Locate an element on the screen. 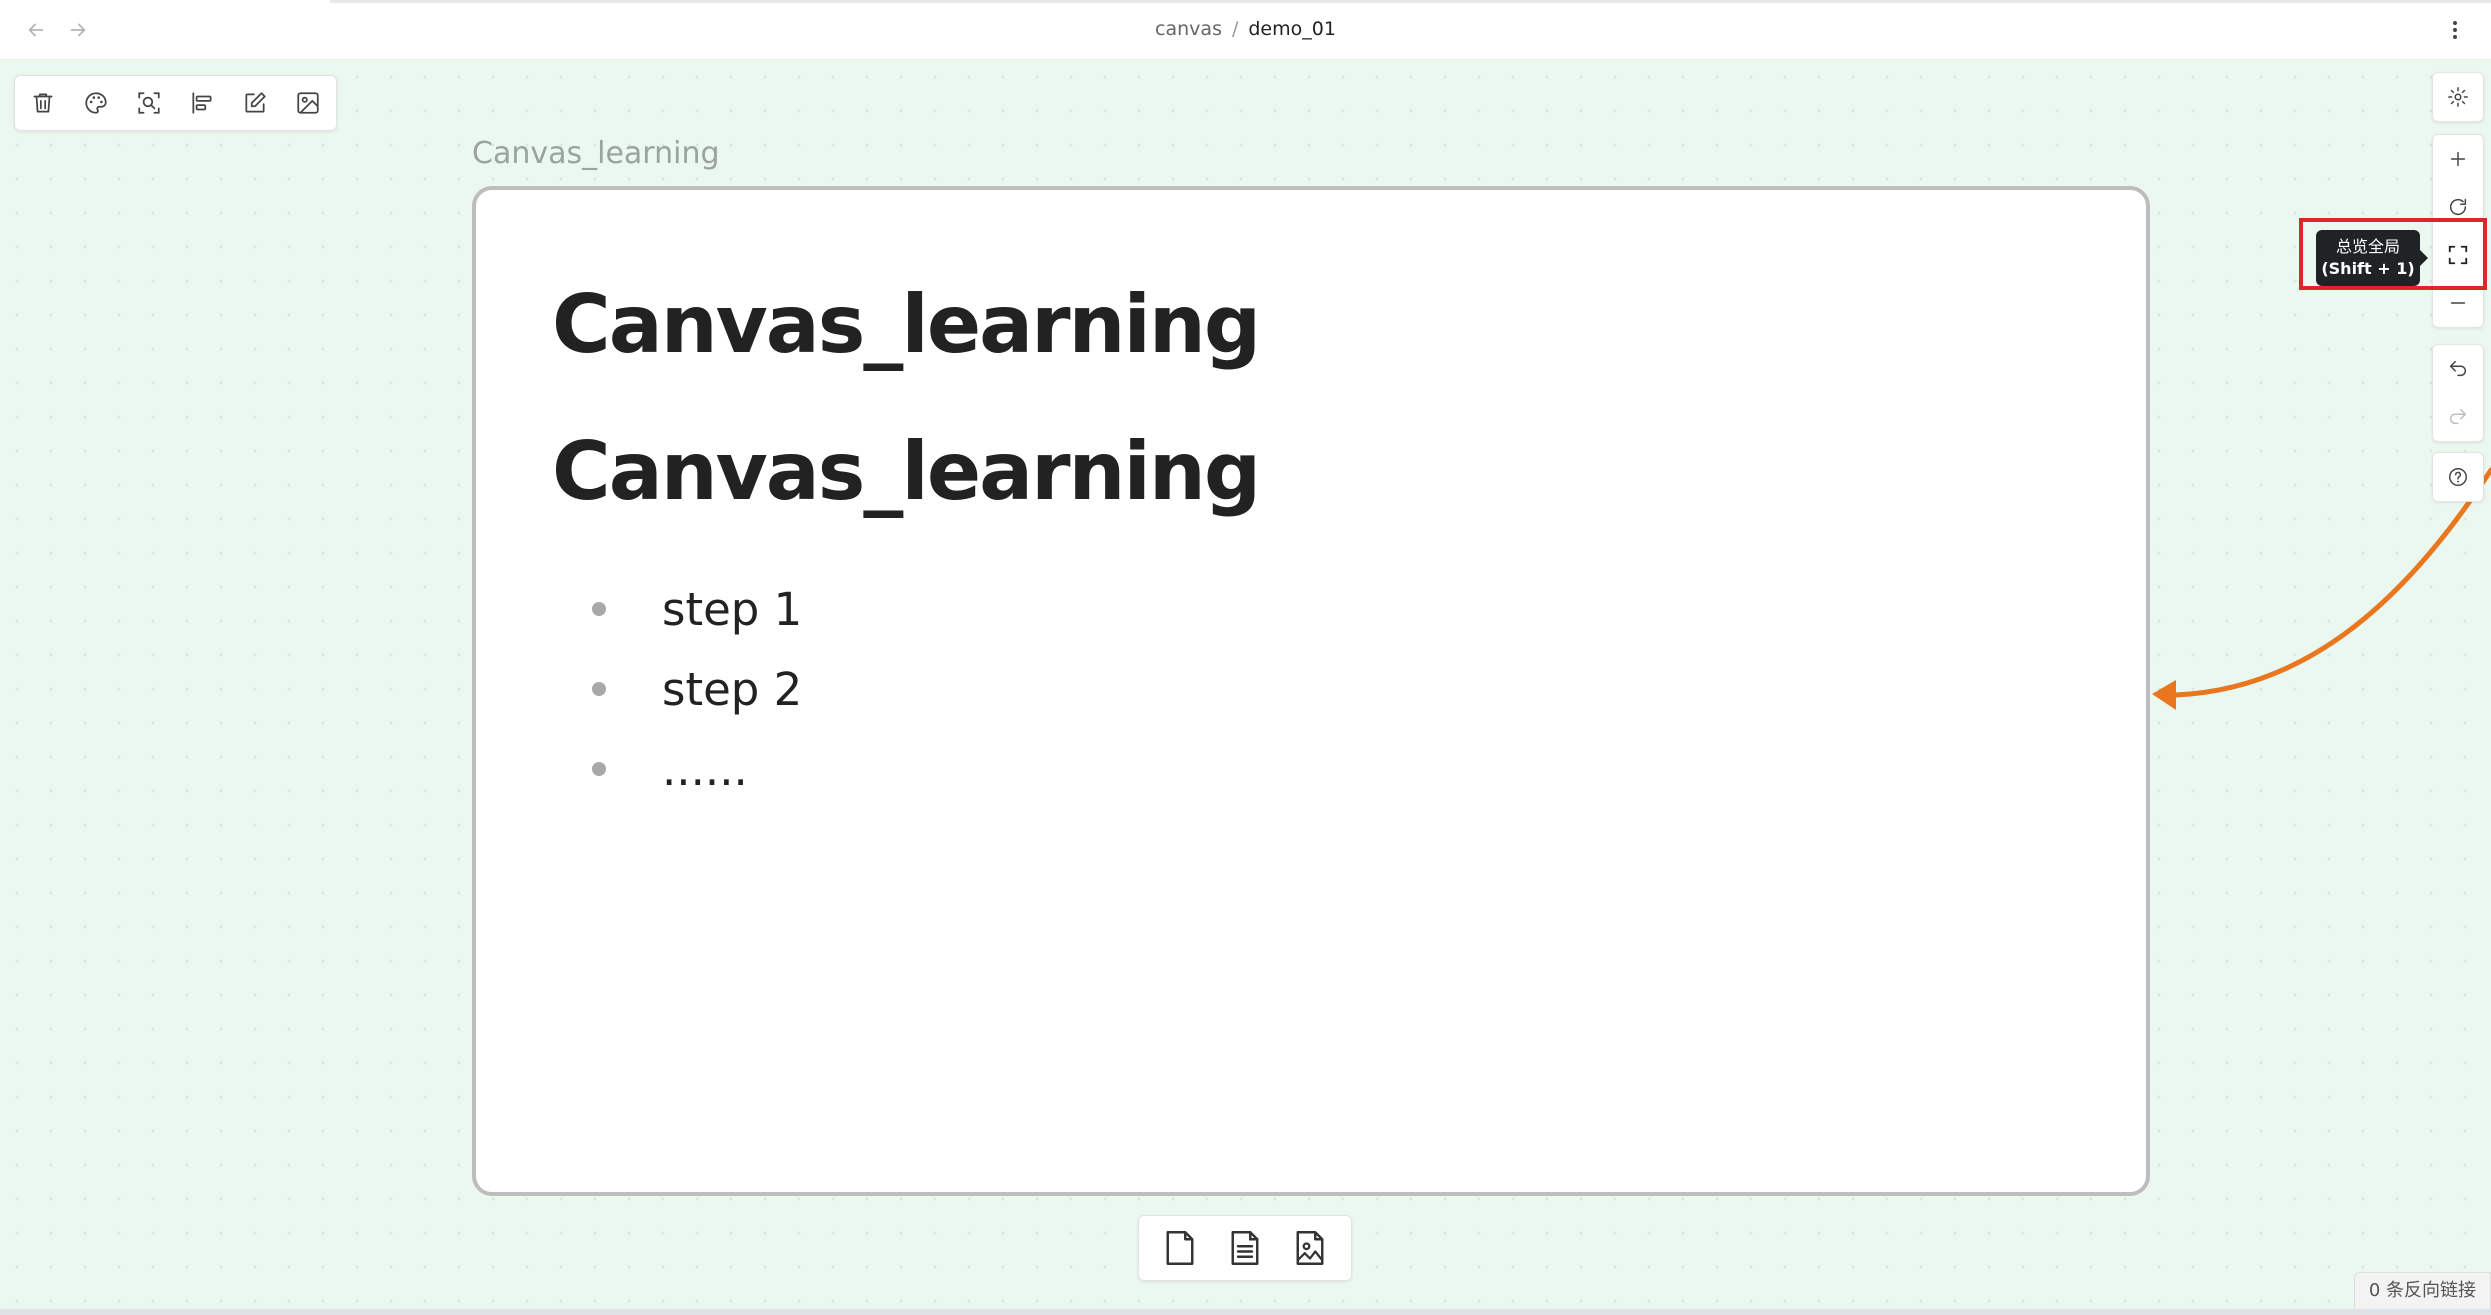 The width and height of the screenshot is (2491, 1315). add-note-button is located at coordinates (1245, 1248).